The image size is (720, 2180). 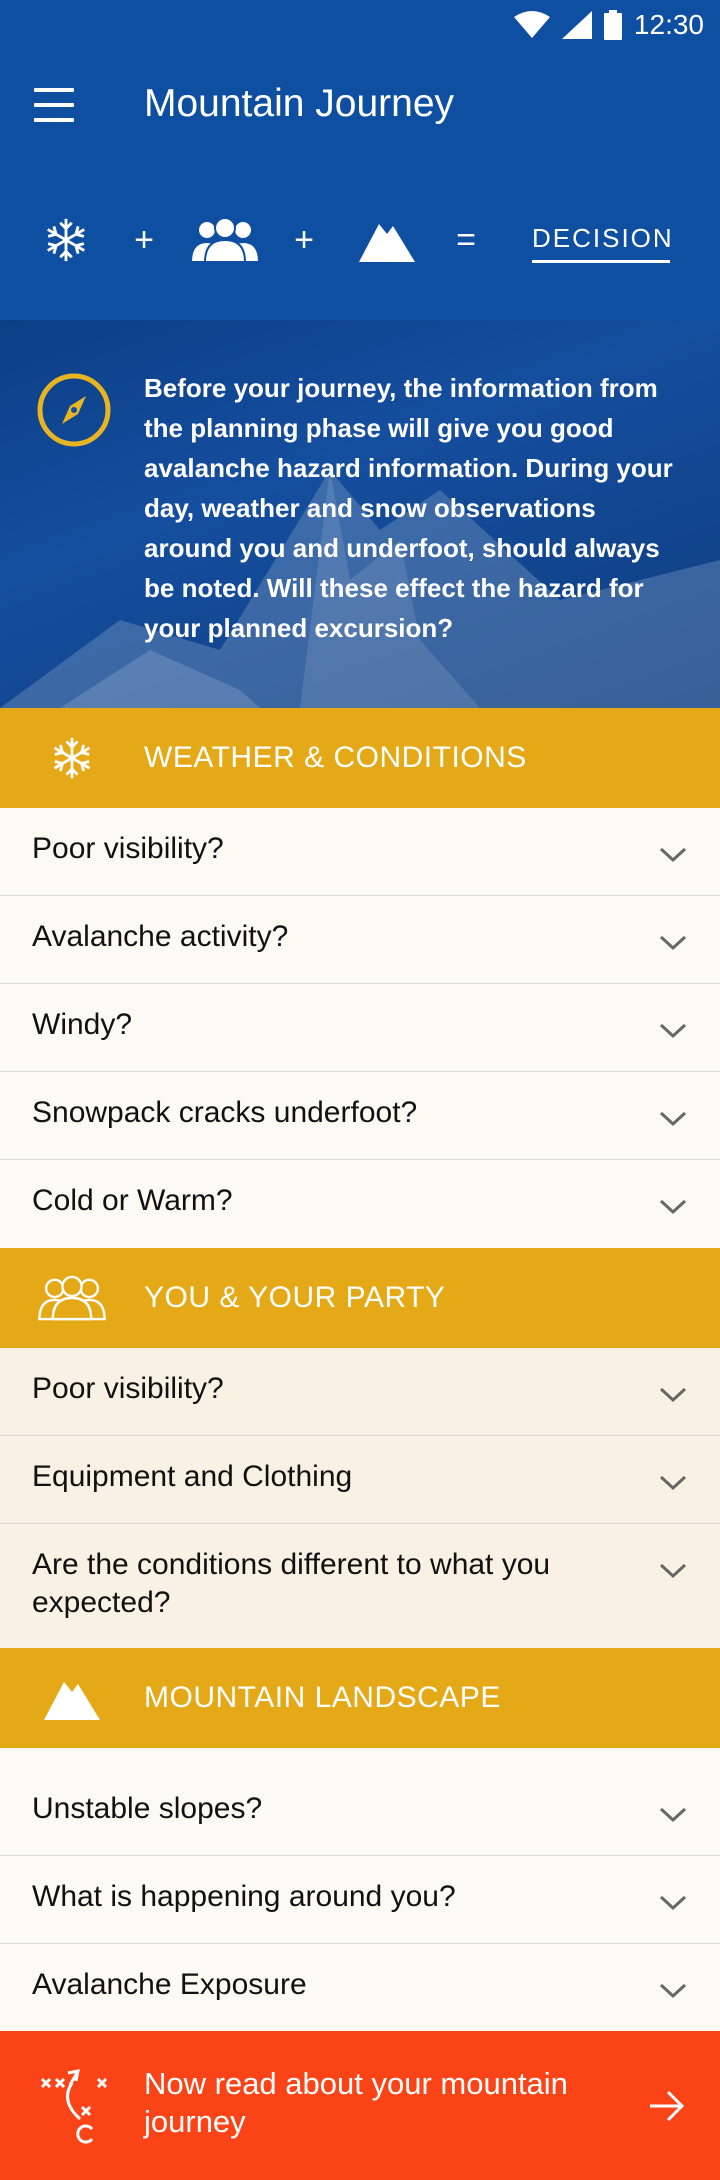 What do you see at coordinates (360, 940) in the screenshot?
I see `list-item: Avalanche activity?` at bounding box center [360, 940].